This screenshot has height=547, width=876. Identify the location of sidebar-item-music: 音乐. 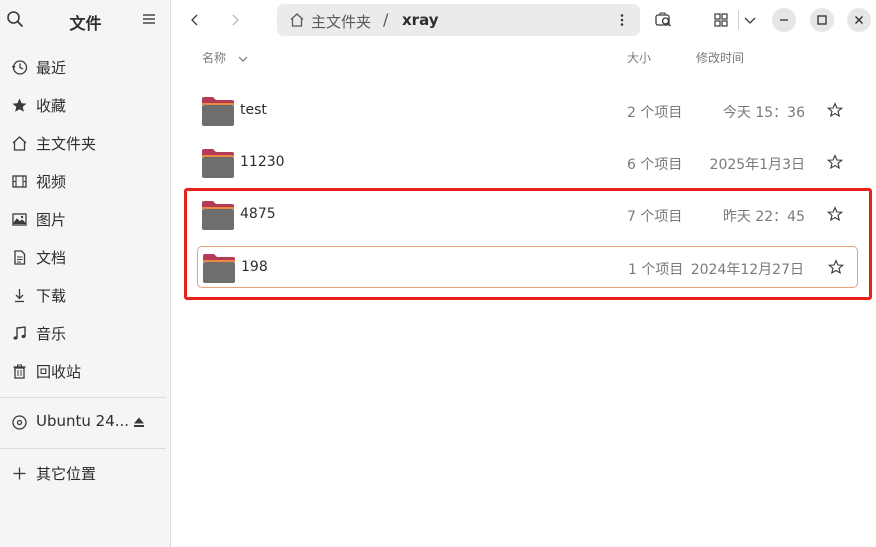
(85, 333).